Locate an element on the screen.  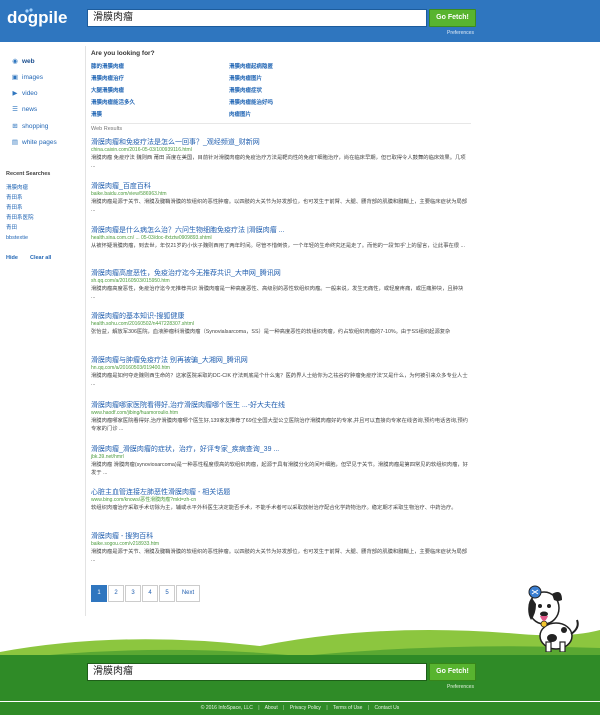
web-results-label: Web Results is located at coordinates (107, 129).